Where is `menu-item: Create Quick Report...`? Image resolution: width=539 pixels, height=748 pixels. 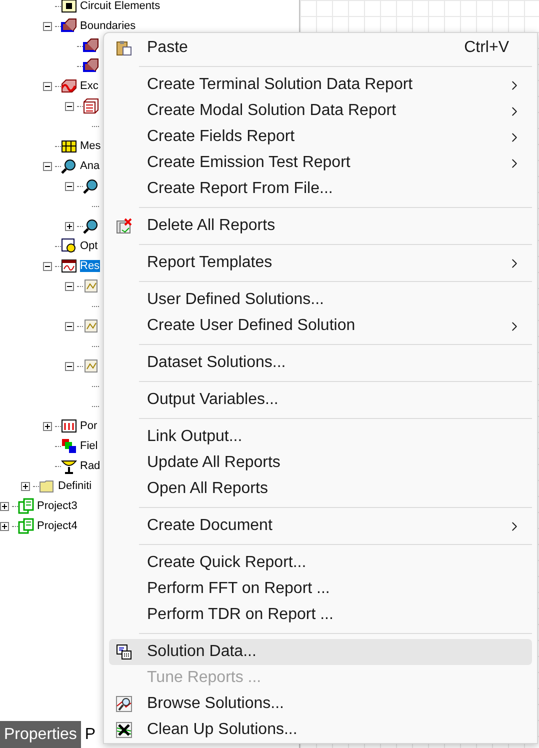 menu-item: Create Quick Report... is located at coordinates (320, 563).